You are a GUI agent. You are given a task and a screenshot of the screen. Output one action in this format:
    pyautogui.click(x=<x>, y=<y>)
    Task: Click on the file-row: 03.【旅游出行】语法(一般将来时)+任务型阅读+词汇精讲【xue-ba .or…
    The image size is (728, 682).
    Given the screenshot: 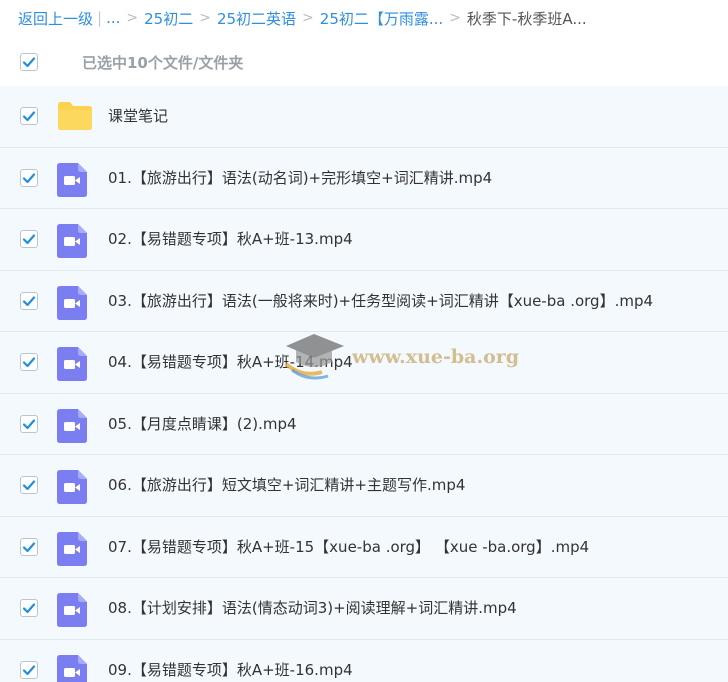 What is the action you would take?
    pyautogui.click(x=364, y=301)
    